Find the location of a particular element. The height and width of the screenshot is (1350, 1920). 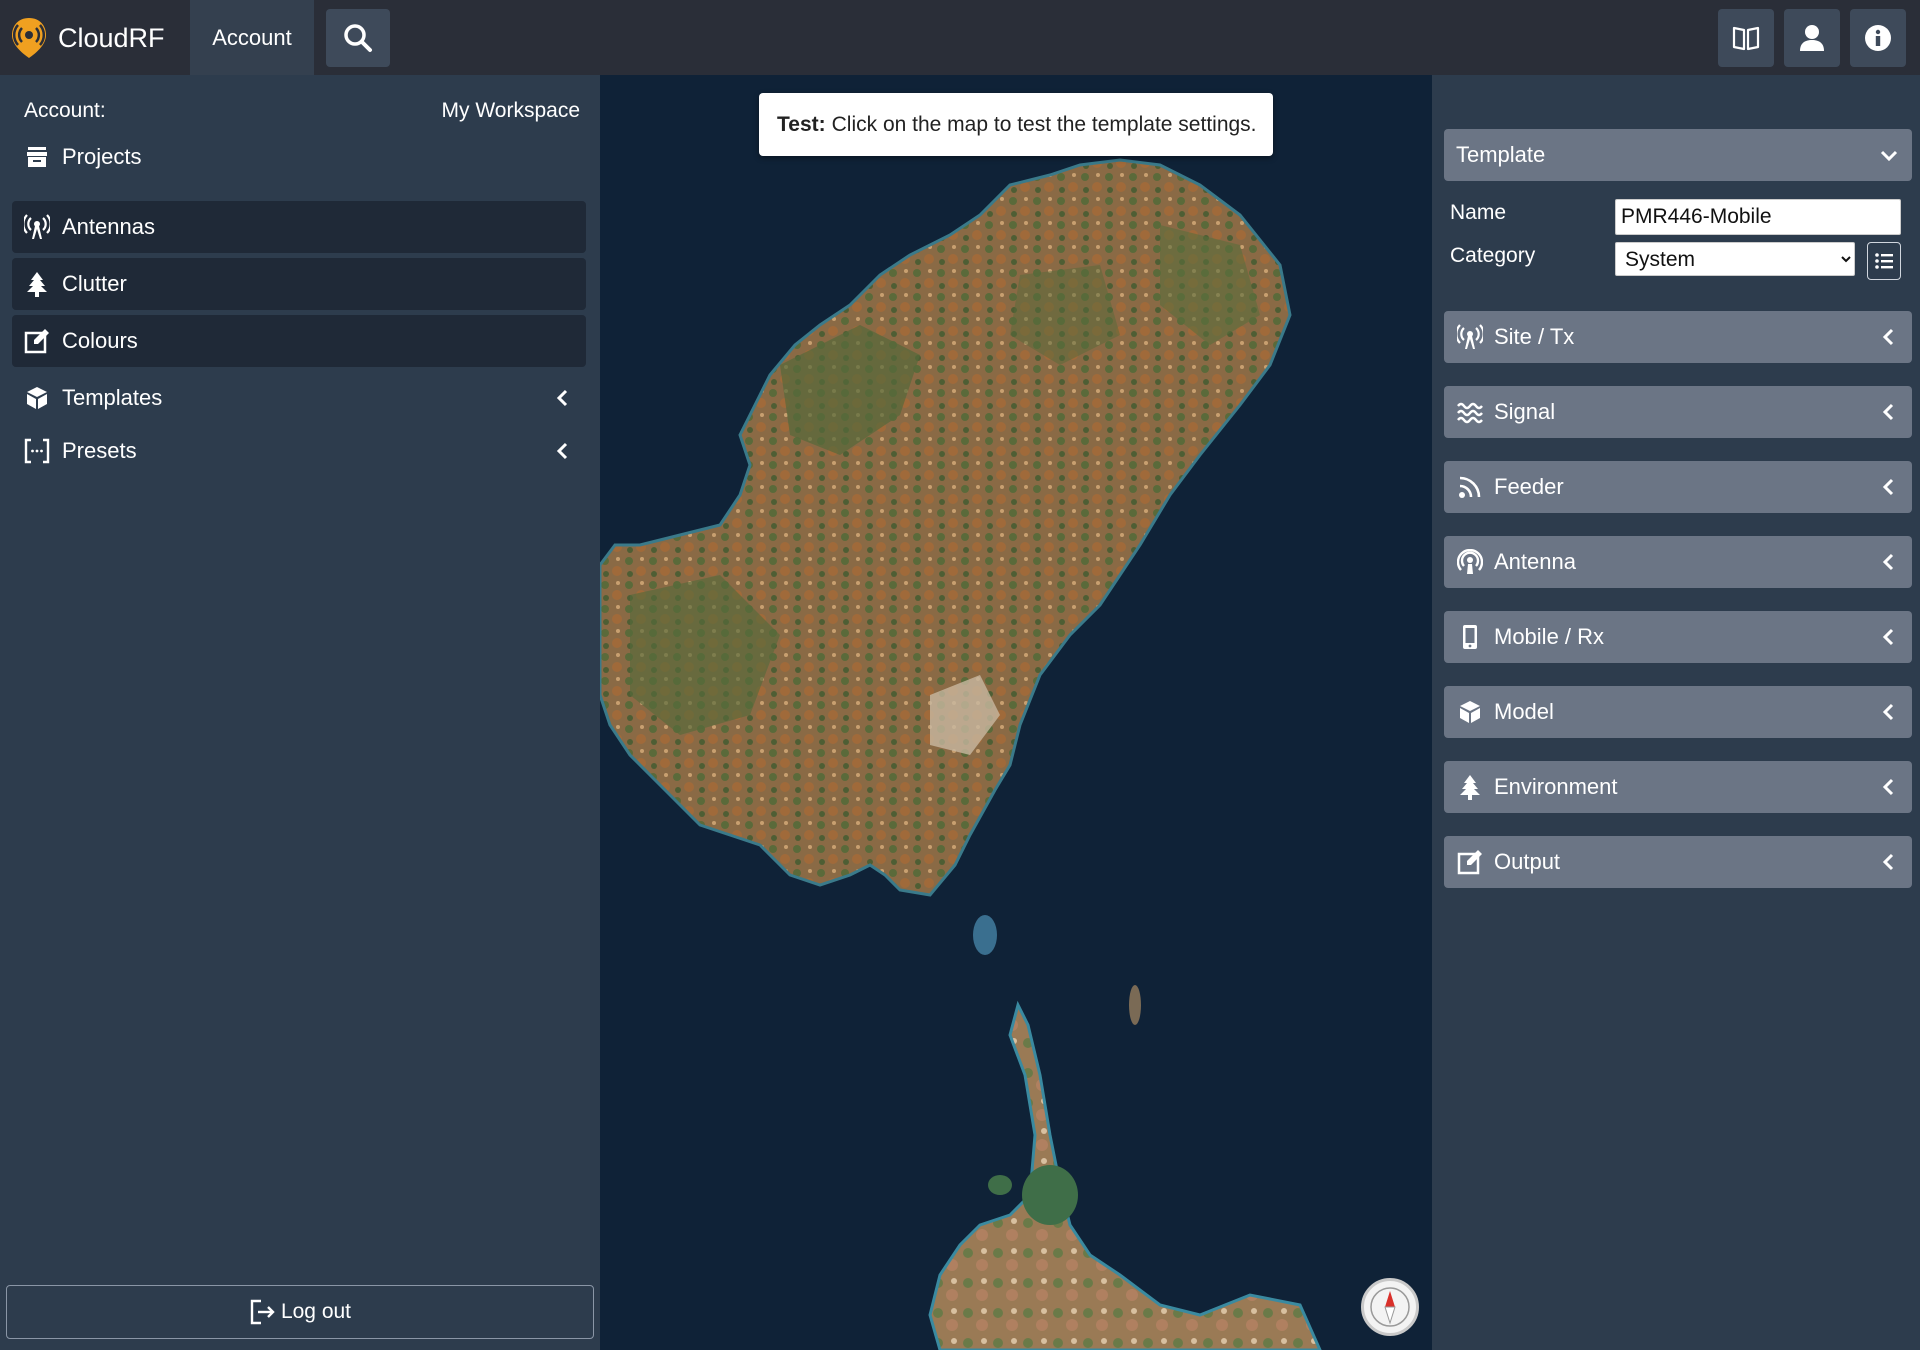

logout-button: Log out is located at coordinates (300, 1312).